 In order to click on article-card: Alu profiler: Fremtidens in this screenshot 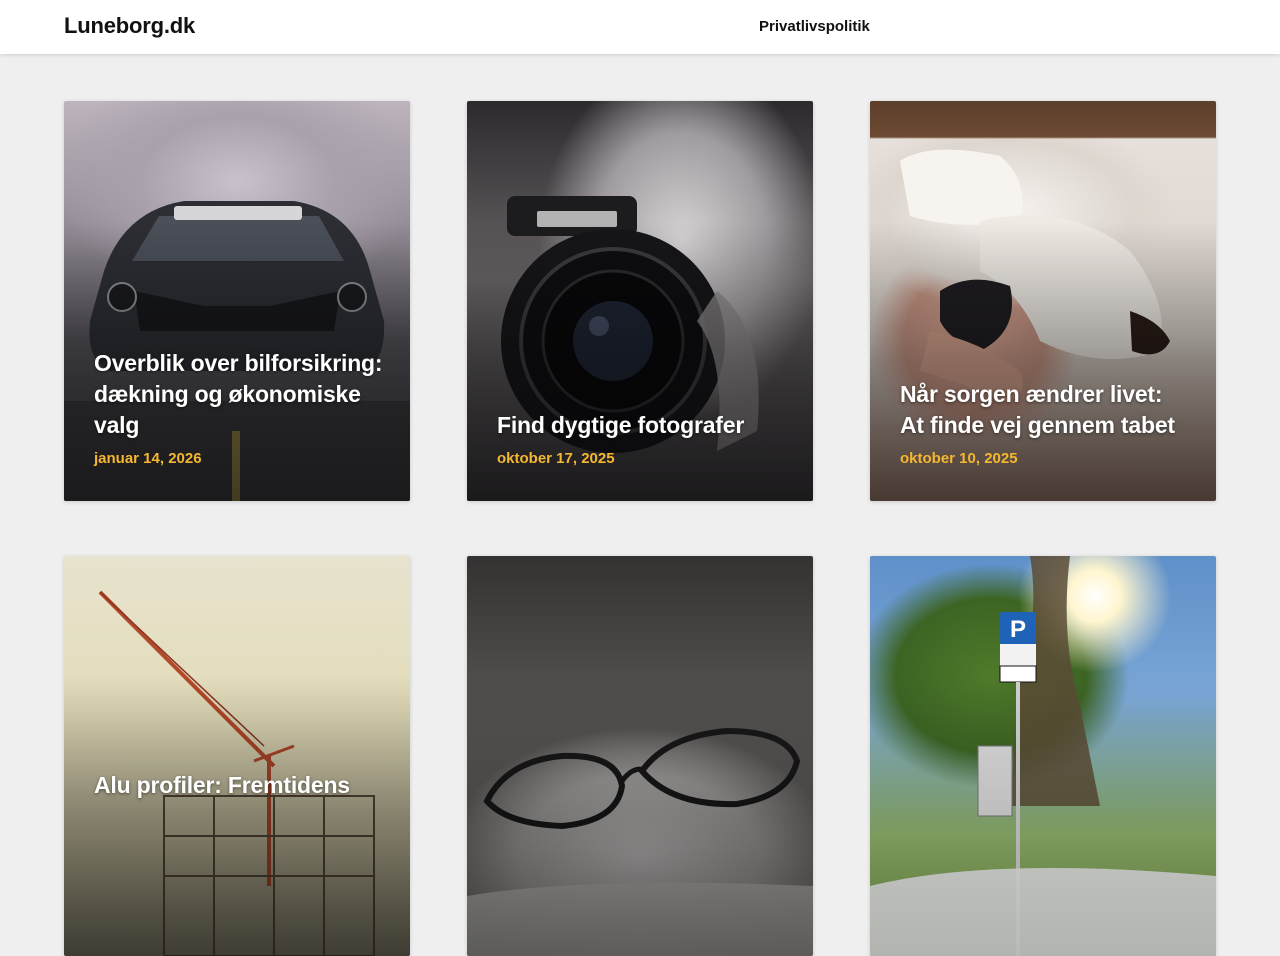, I will do `click(237, 756)`.